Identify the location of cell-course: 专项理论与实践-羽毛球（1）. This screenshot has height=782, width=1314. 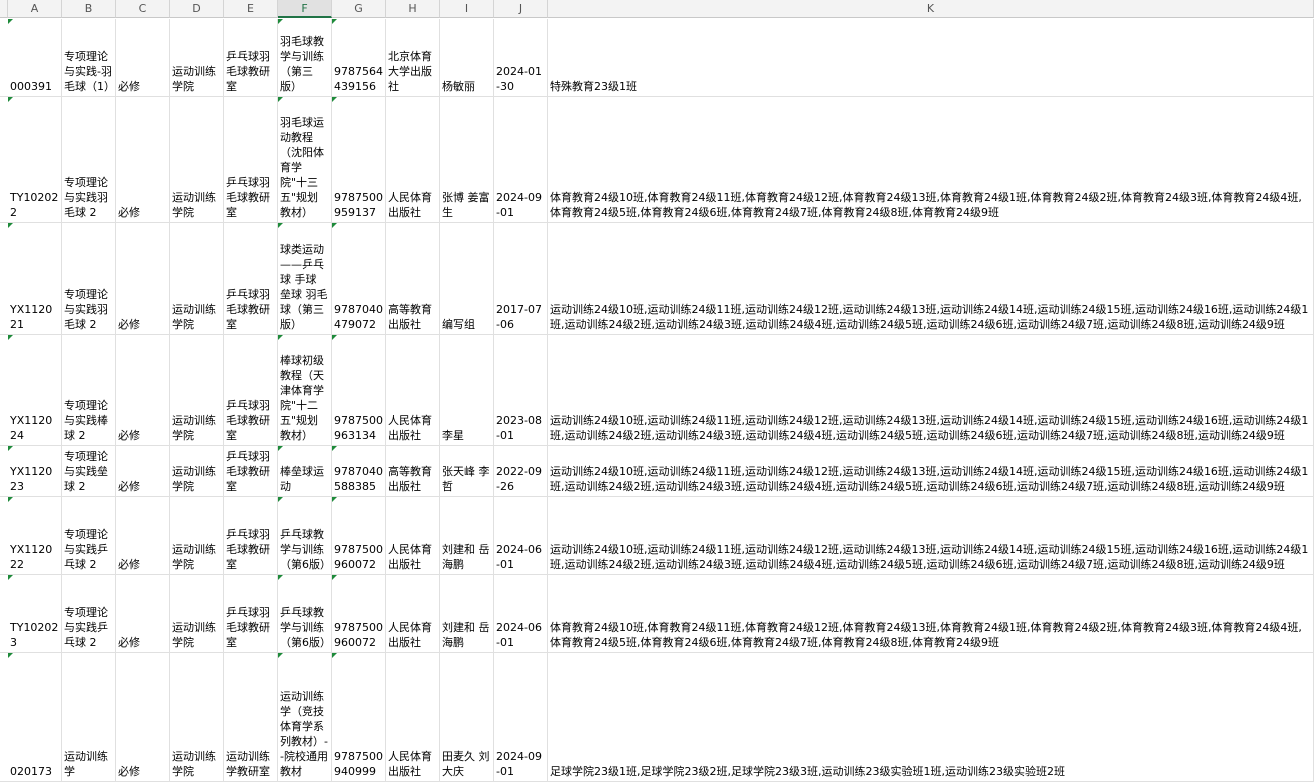
(89, 57).